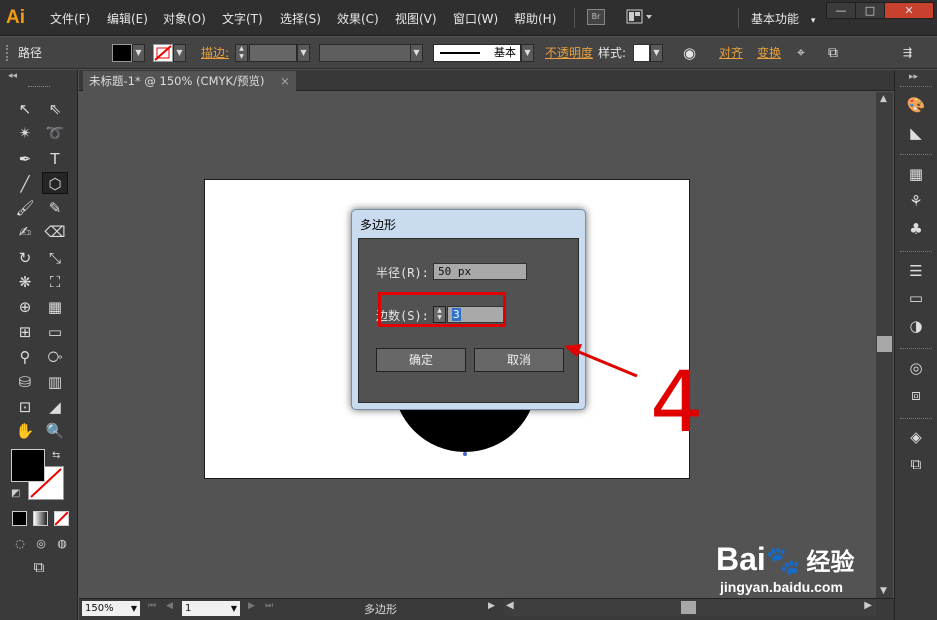 This screenshot has height=620, width=937. I want to click on transform-label: 变换, so click(769, 53).